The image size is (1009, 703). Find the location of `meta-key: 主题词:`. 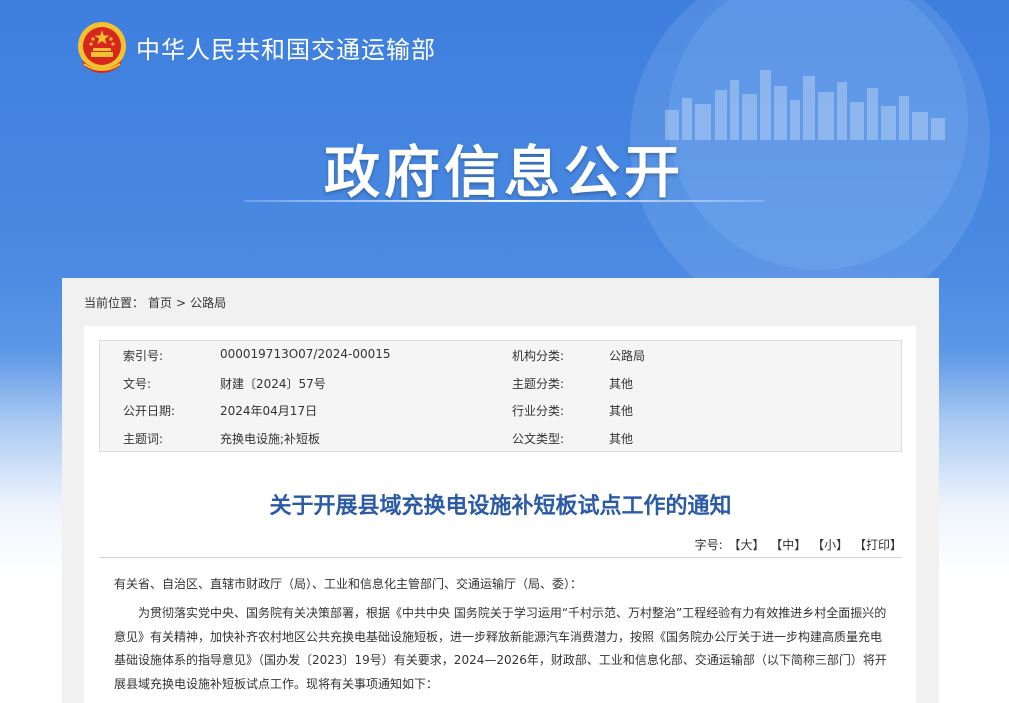

meta-key: 主题词: is located at coordinates (143, 439).